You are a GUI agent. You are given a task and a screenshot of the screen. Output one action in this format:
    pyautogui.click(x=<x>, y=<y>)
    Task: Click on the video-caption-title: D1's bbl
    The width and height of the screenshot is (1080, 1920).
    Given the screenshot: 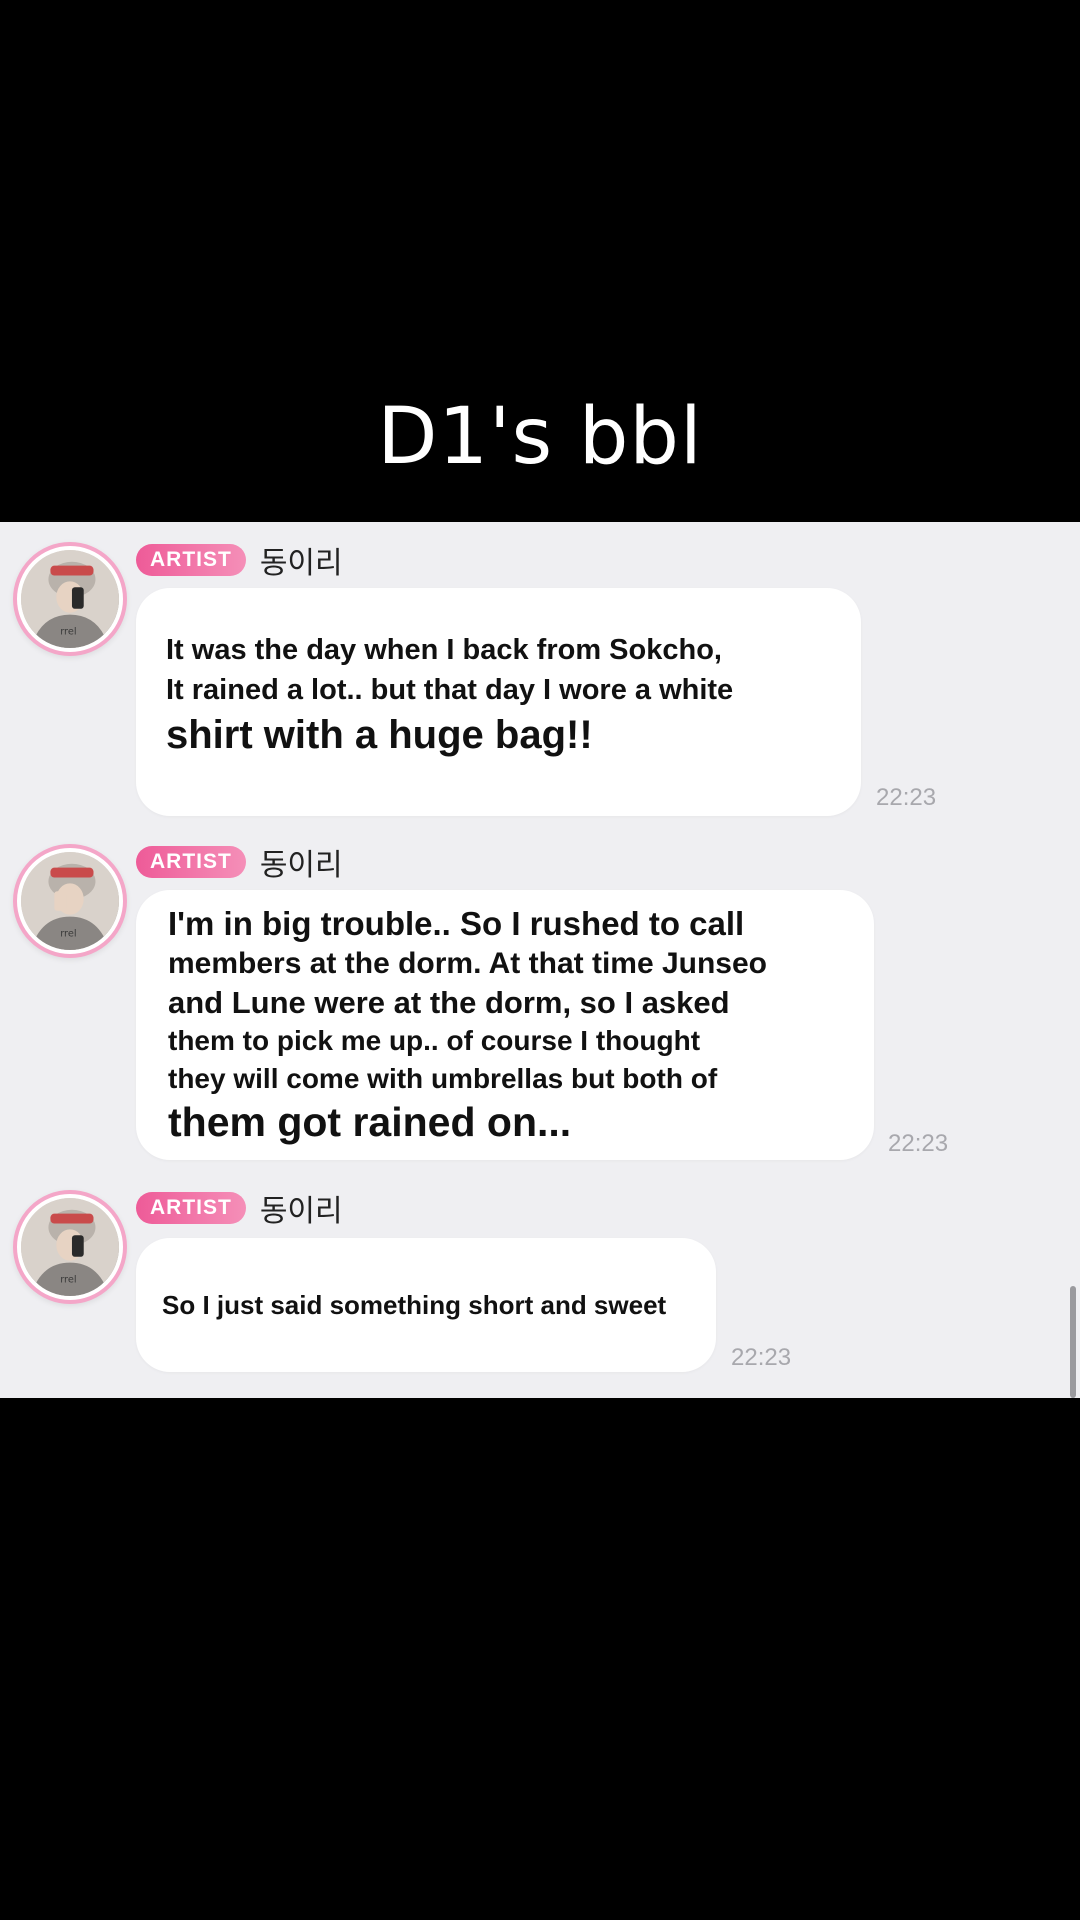 What is the action you would take?
    pyautogui.click(x=540, y=437)
    